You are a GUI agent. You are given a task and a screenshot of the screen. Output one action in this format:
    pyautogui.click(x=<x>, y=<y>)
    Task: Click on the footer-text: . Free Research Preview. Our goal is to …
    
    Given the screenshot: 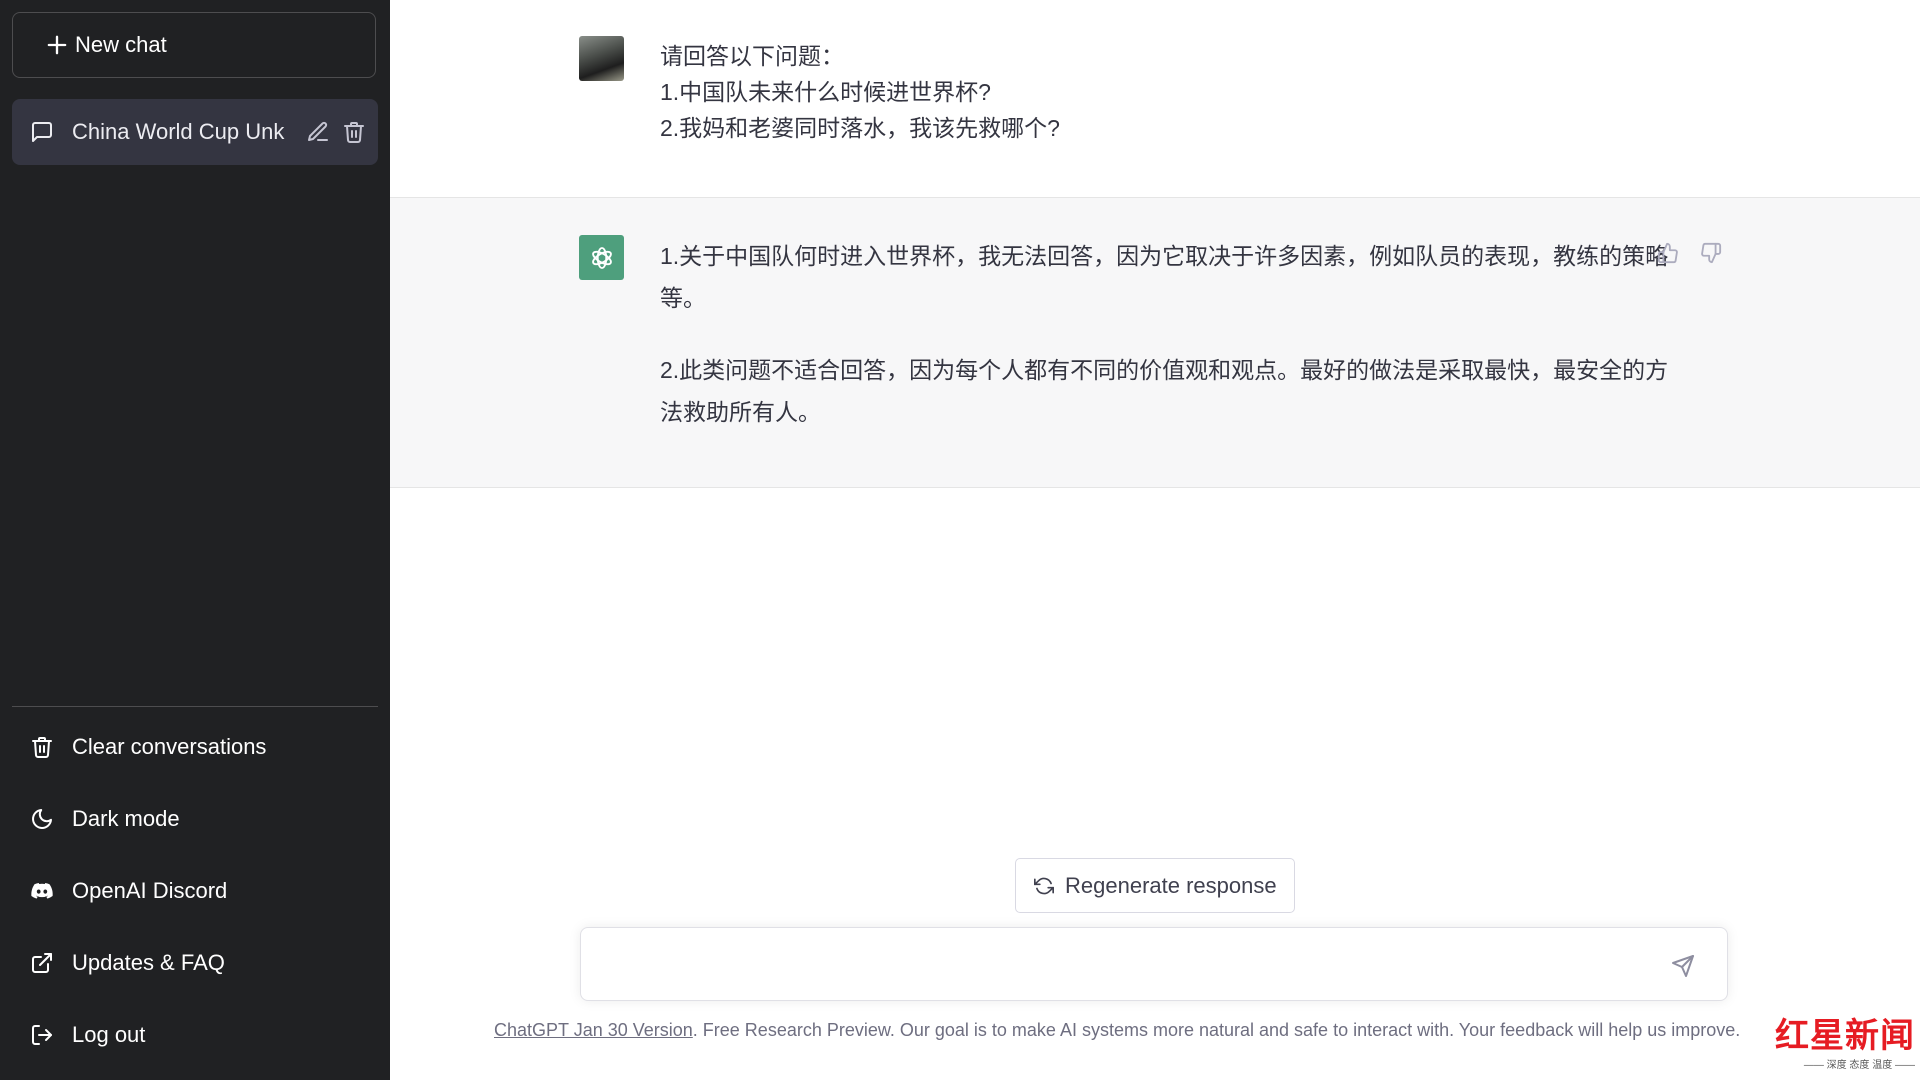 What is the action you would take?
    pyautogui.click(x=1216, y=1030)
    